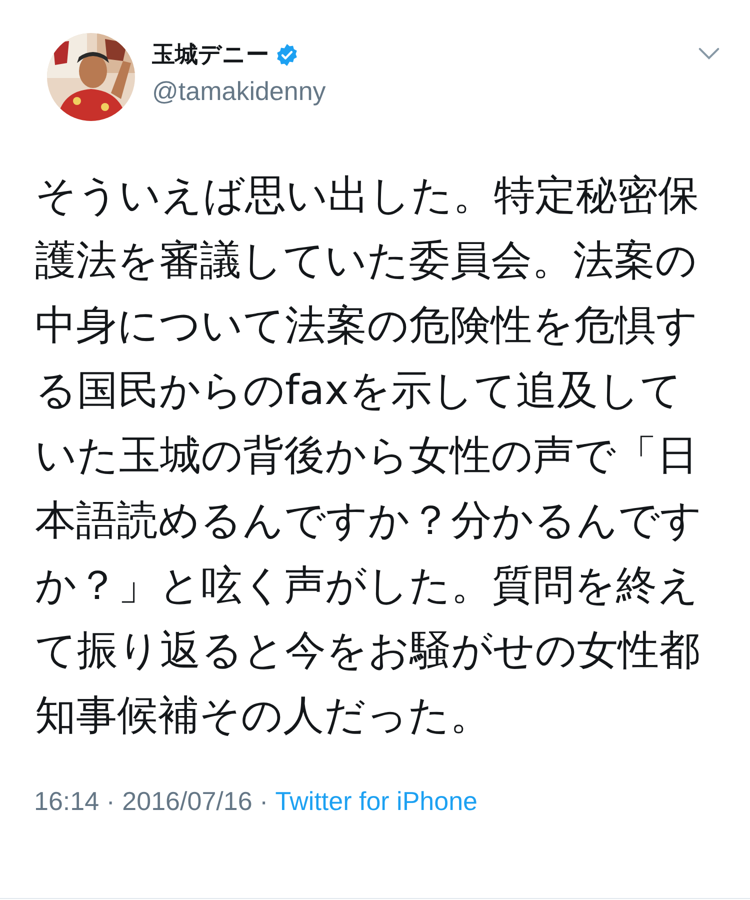 The height and width of the screenshot is (900, 750). What do you see at coordinates (709, 53) in the screenshot?
I see `chevron-down-icon` at bounding box center [709, 53].